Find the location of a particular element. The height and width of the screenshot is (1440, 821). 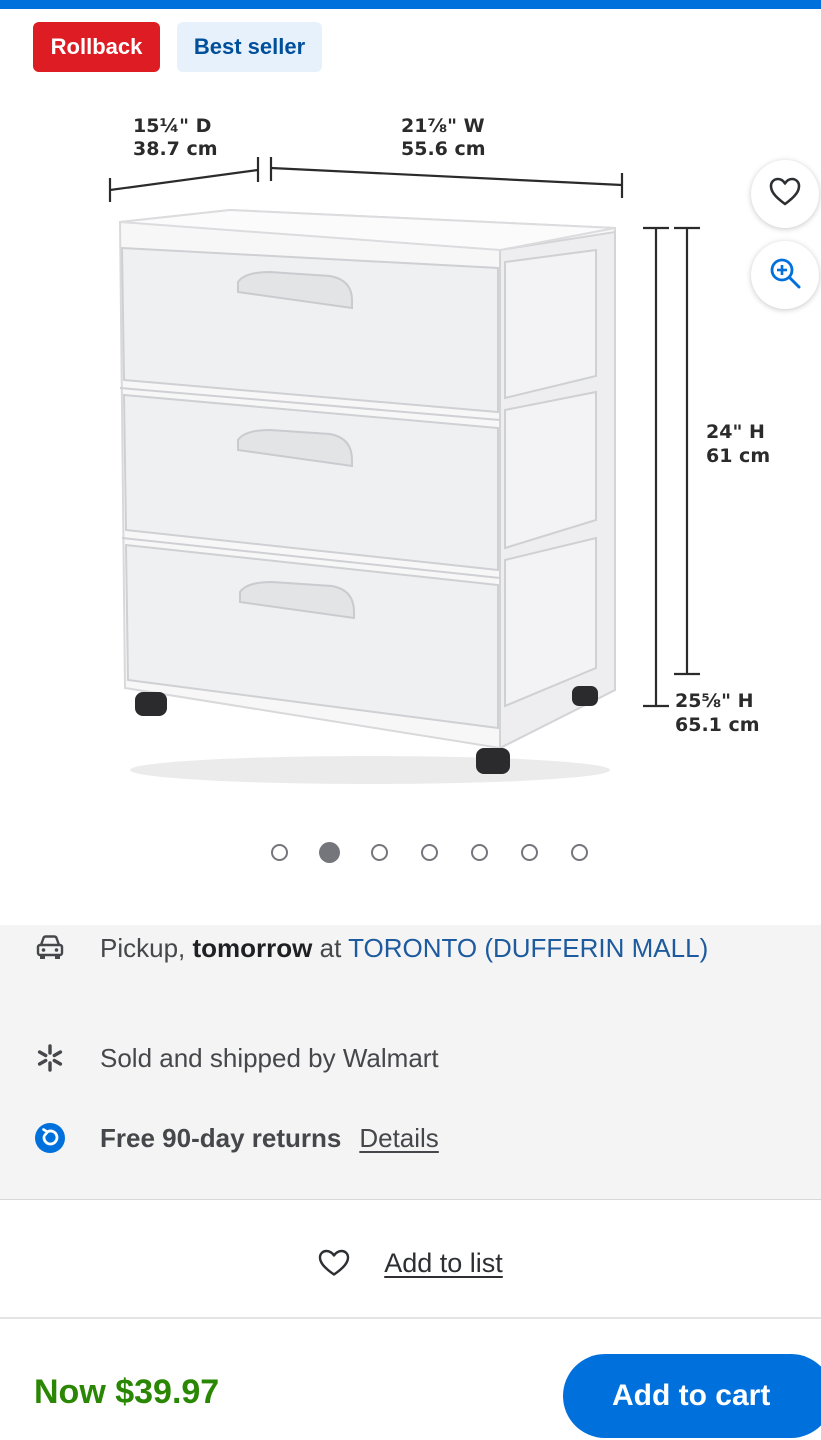

add-to-cart-button: Add to cart is located at coordinates (692, 1396).